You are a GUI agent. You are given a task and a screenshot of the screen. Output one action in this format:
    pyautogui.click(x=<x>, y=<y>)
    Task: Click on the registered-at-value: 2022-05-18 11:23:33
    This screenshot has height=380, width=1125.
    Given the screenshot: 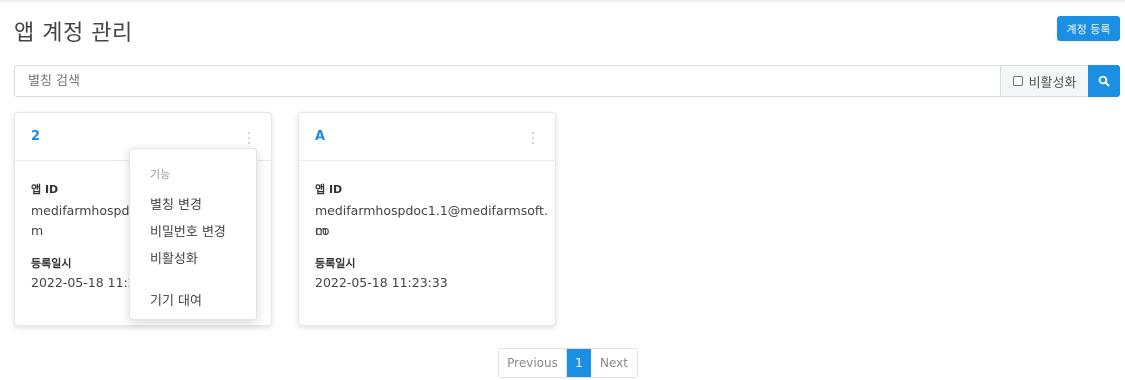 What is the action you would take?
    pyautogui.click(x=381, y=282)
    